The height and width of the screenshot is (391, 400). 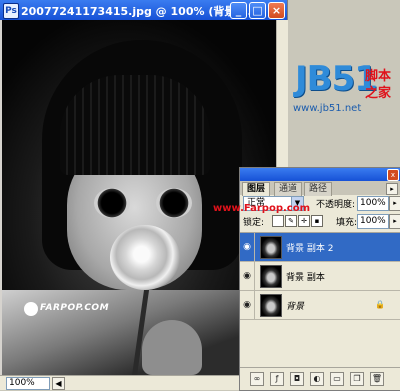 I want to click on lock-all-checkbox: ▪, so click(x=317, y=221).